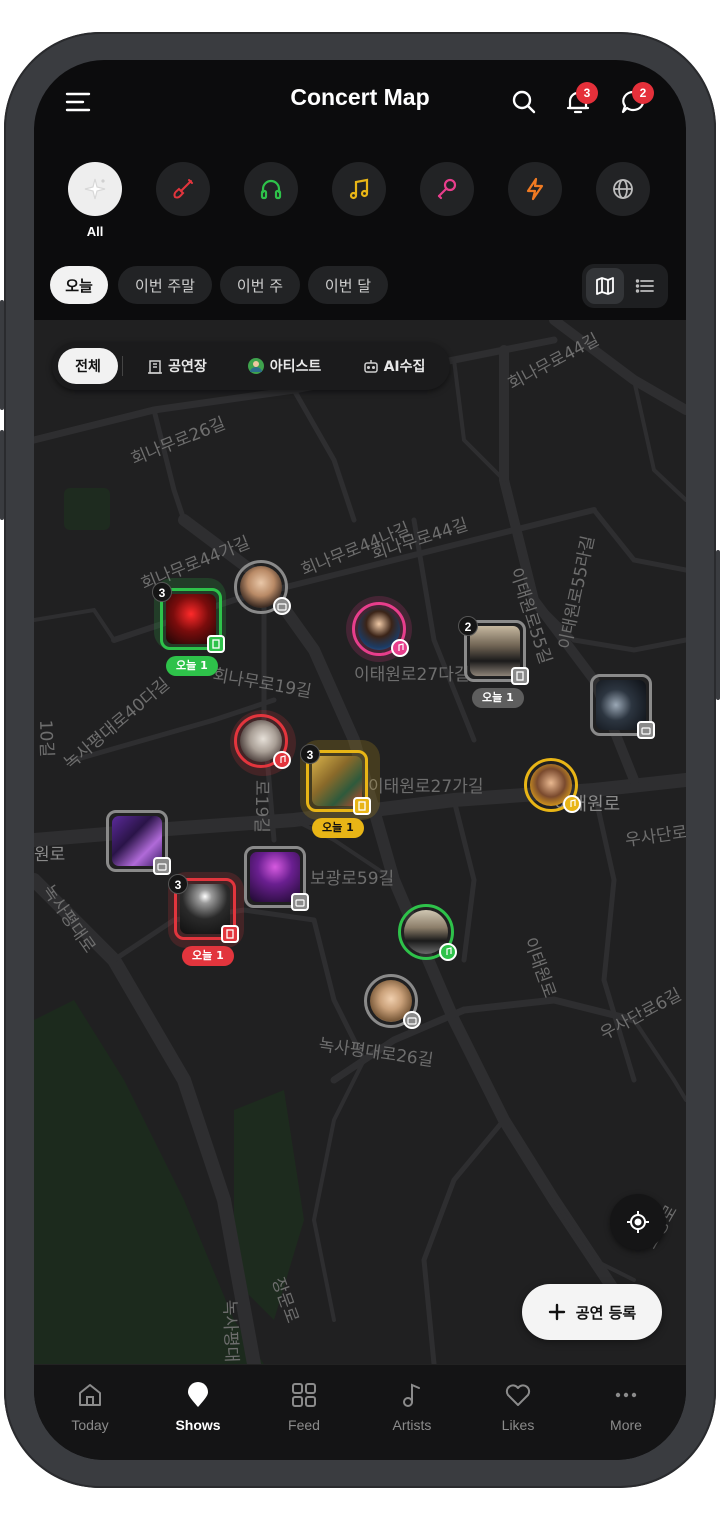 The image size is (720, 1520). What do you see at coordinates (95, 231) in the screenshot?
I see `category-all-label: All` at bounding box center [95, 231].